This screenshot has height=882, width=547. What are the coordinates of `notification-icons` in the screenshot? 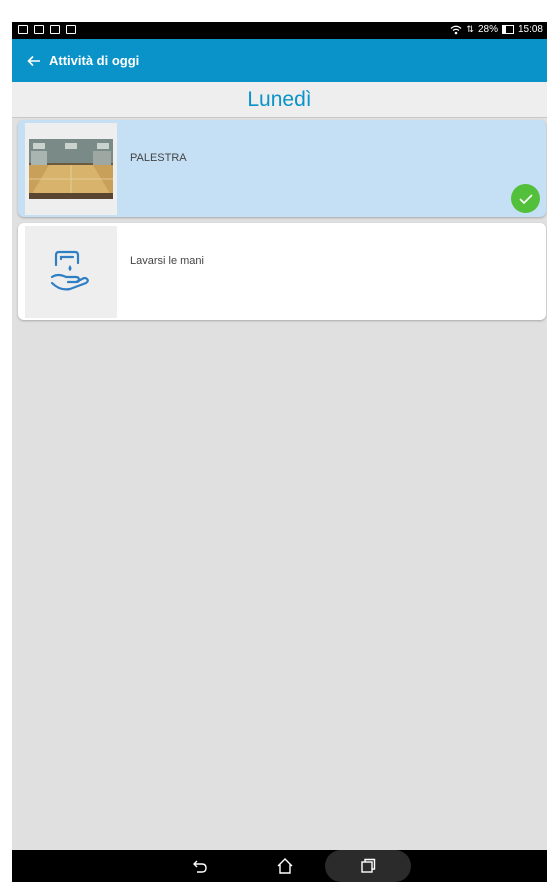 It's located at (47, 29).